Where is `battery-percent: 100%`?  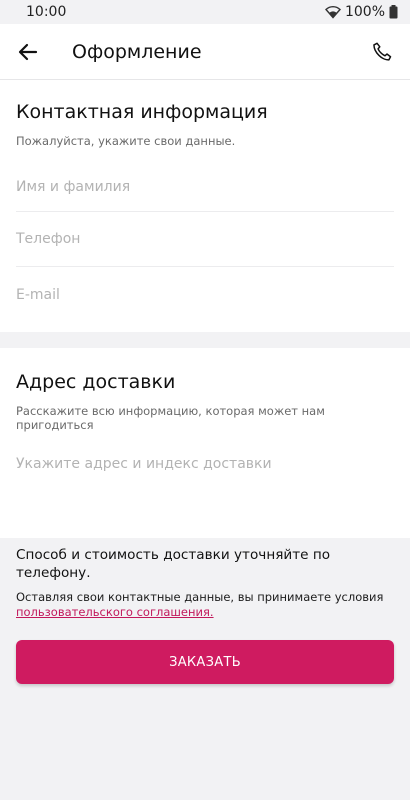 battery-percent: 100% is located at coordinates (364, 12).